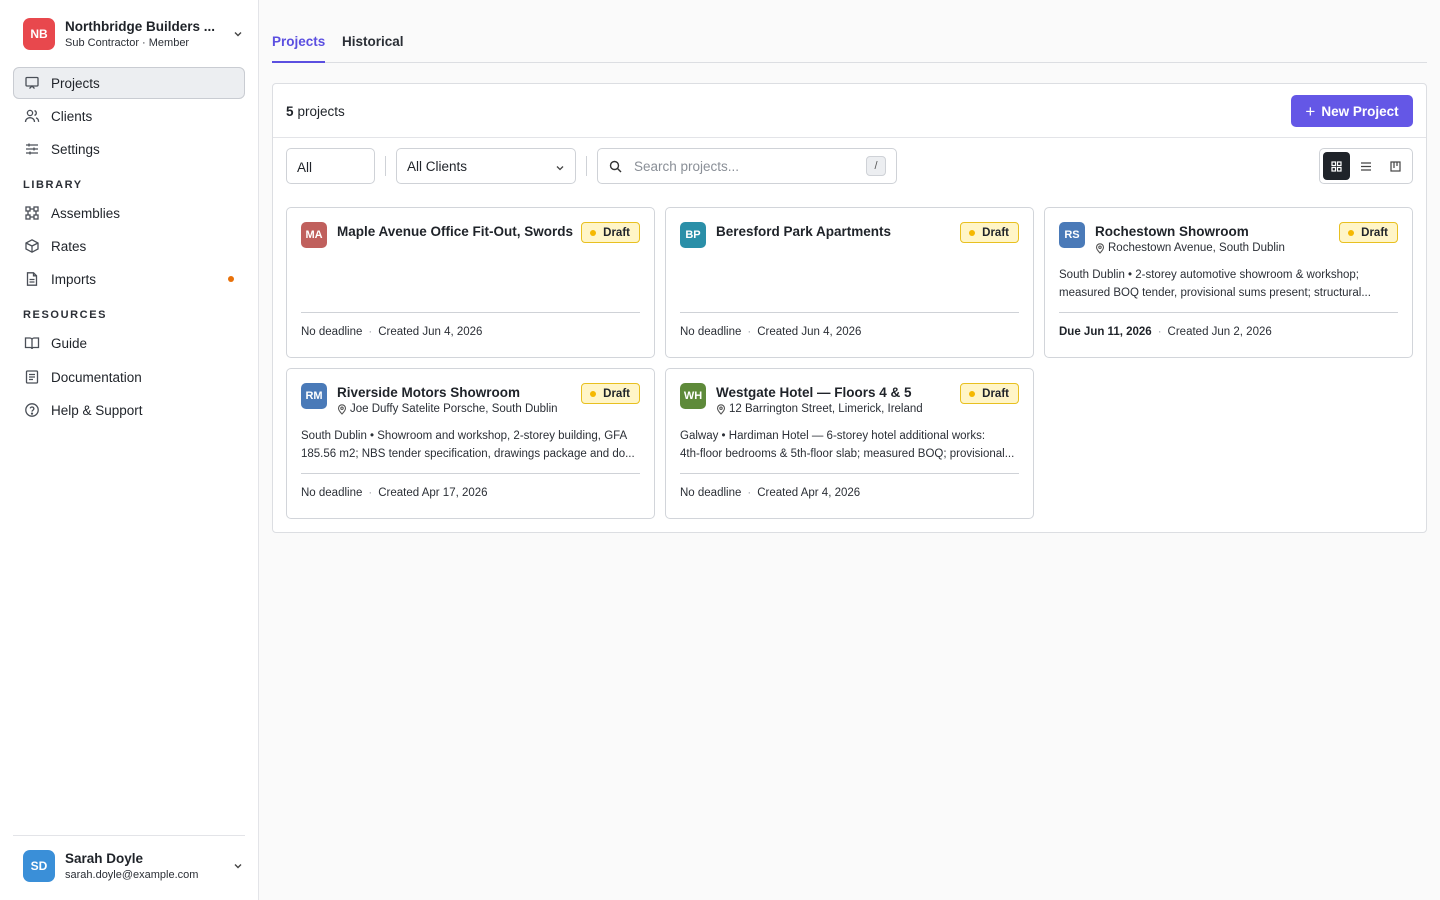 The height and width of the screenshot is (900, 1440). I want to click on project-location: Rochestown Avenue, South Dublin, so click(1190, 248).